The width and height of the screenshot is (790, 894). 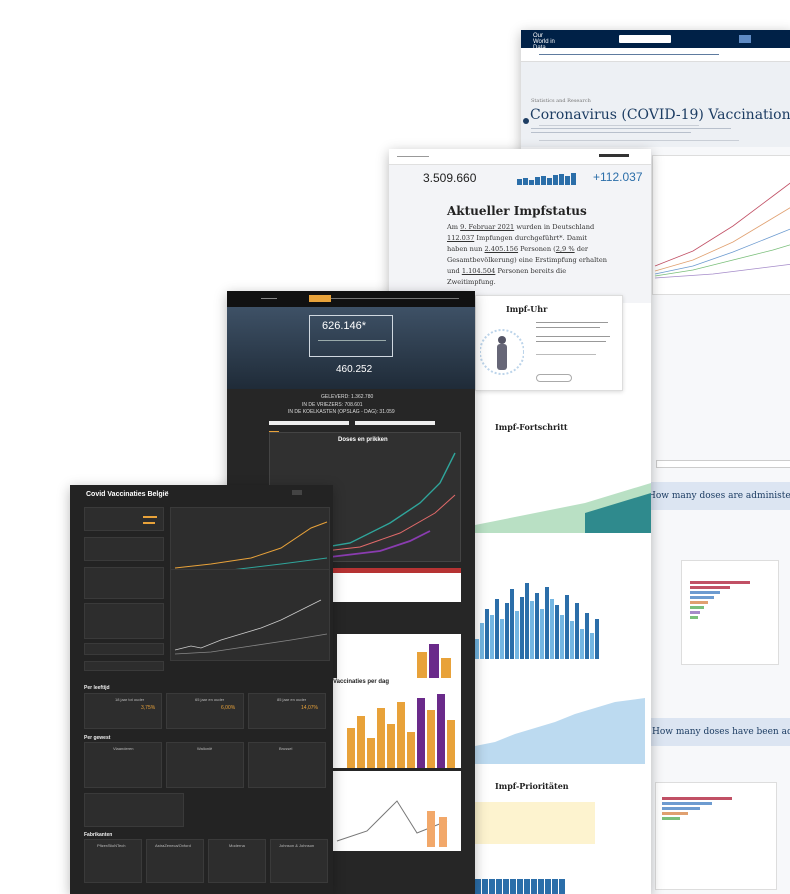 What do you see at coordinates (520, 886) in the screenshot?
I see `de-priority-grid` at bounding box center [520, 886].